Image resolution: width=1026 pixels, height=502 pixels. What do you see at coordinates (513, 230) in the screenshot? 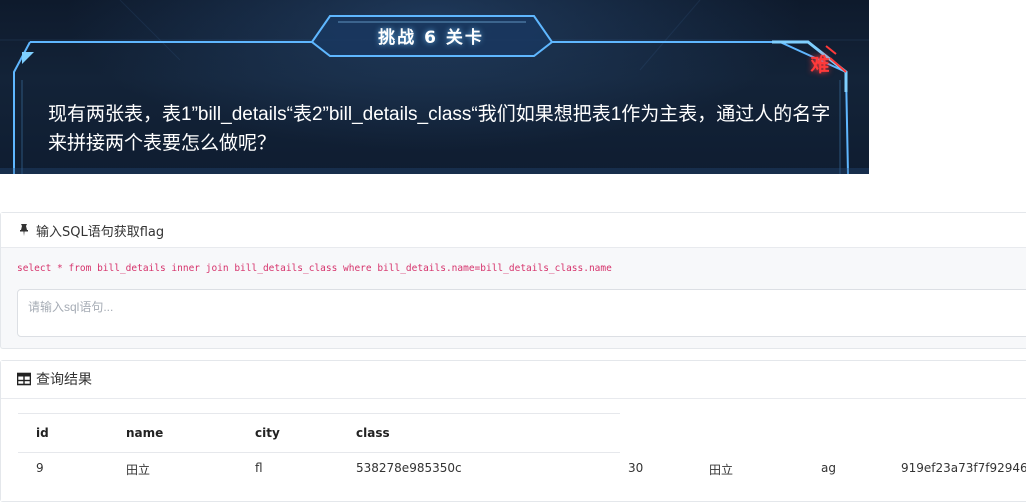
I see `sql-panel-header: 输入SQL语句获取flag` at bounding box center [513, 230].